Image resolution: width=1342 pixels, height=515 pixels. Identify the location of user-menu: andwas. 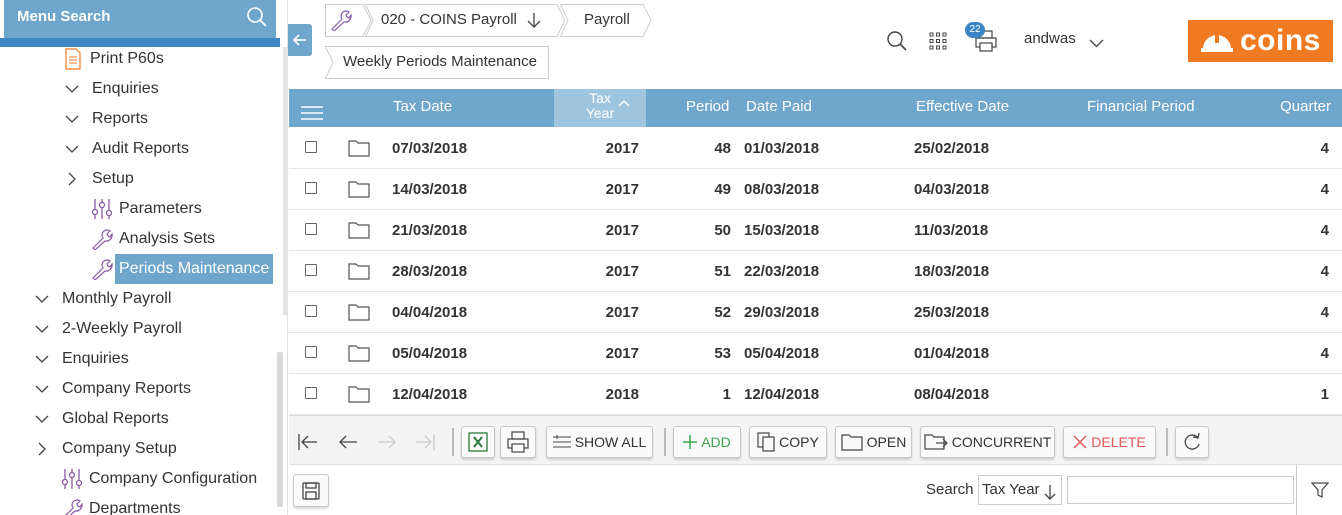
(1050, 38).